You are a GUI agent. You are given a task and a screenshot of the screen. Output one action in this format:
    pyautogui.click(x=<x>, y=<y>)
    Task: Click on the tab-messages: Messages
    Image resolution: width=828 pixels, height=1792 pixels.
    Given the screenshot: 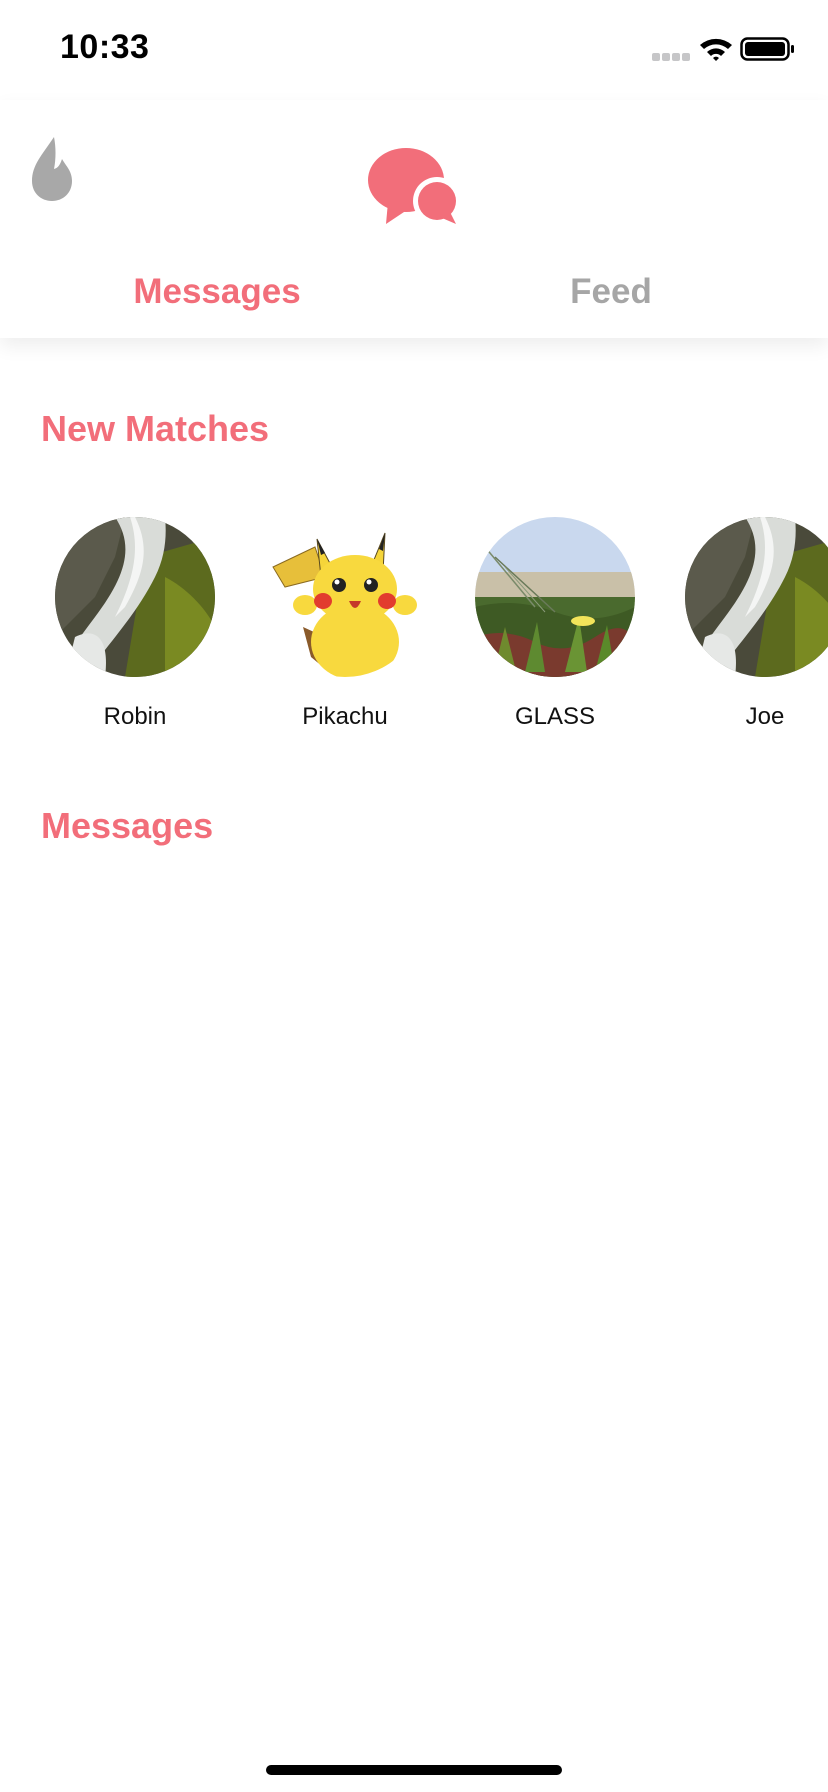 What is the action you would take?
    pyautogui.click(x=217, y=292)
    